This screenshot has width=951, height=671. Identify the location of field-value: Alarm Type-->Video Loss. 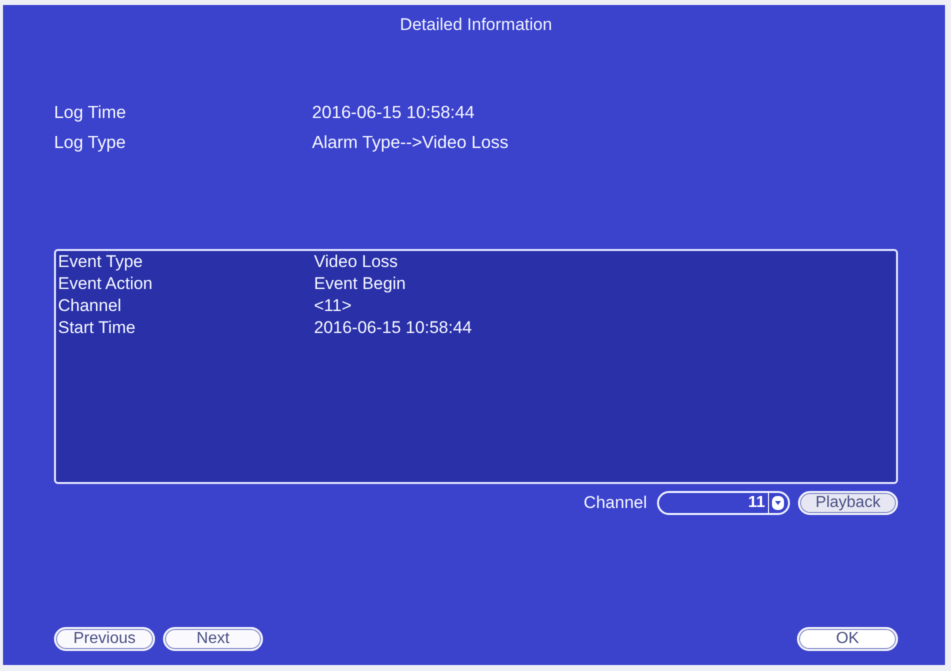
(410, 142).